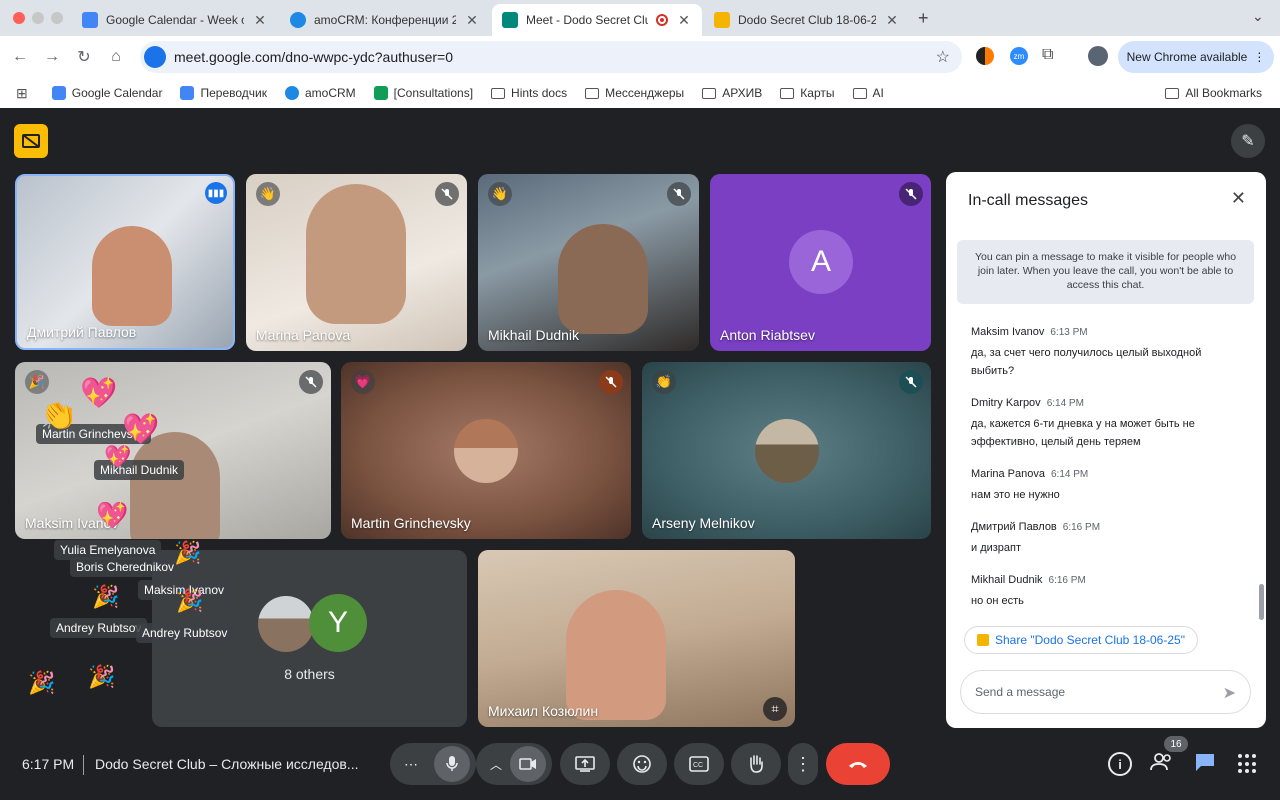 This screenshot has height=800, width=1280. Describe the element at coordinates (732, 93) in the screenshot. I see `bookmark-archive: АРХИВ` at that location.